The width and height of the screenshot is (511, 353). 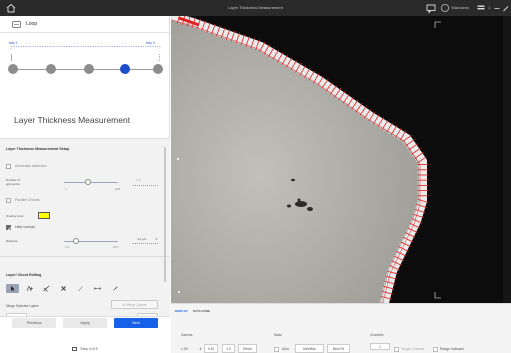 What do you see at coordinates (27, 200) in the screenshot?
I see `parallel-chords-label: Parallel Chords` at bounding box center [27, 200].